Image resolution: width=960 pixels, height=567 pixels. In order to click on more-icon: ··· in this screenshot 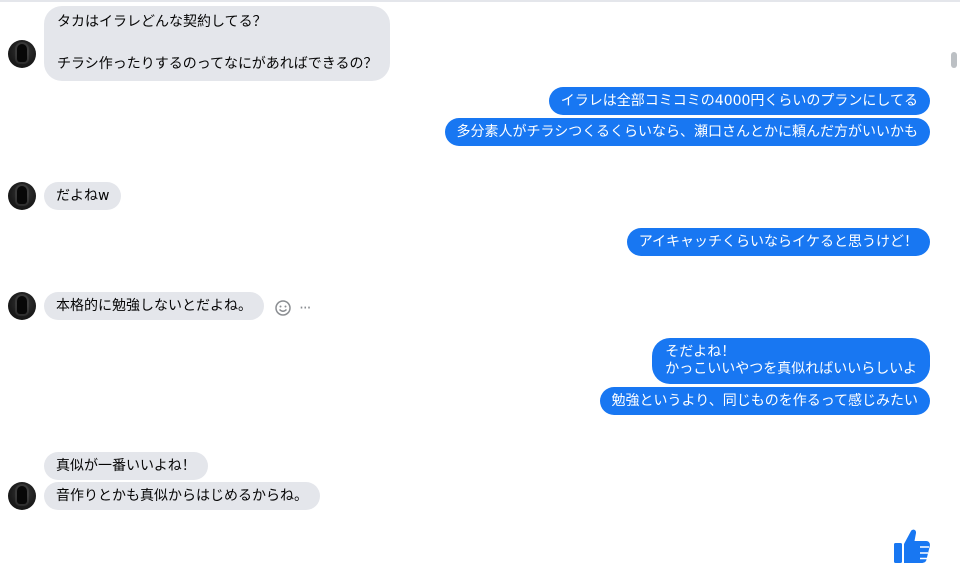, I will do `click(305, 308)`.